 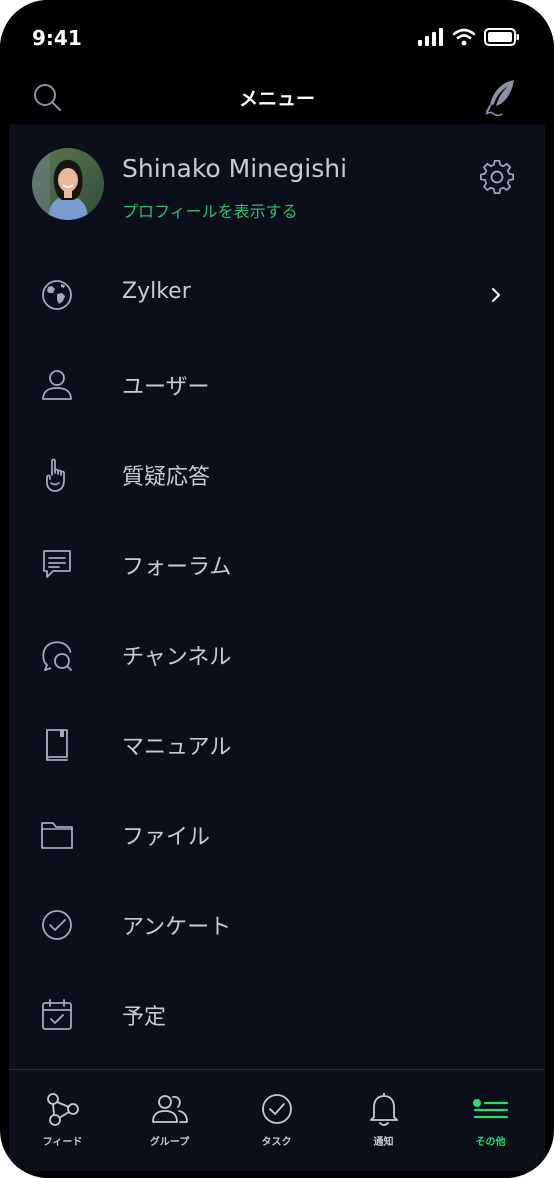 I want to click on bell-icon, so click(x=384, y=1109).